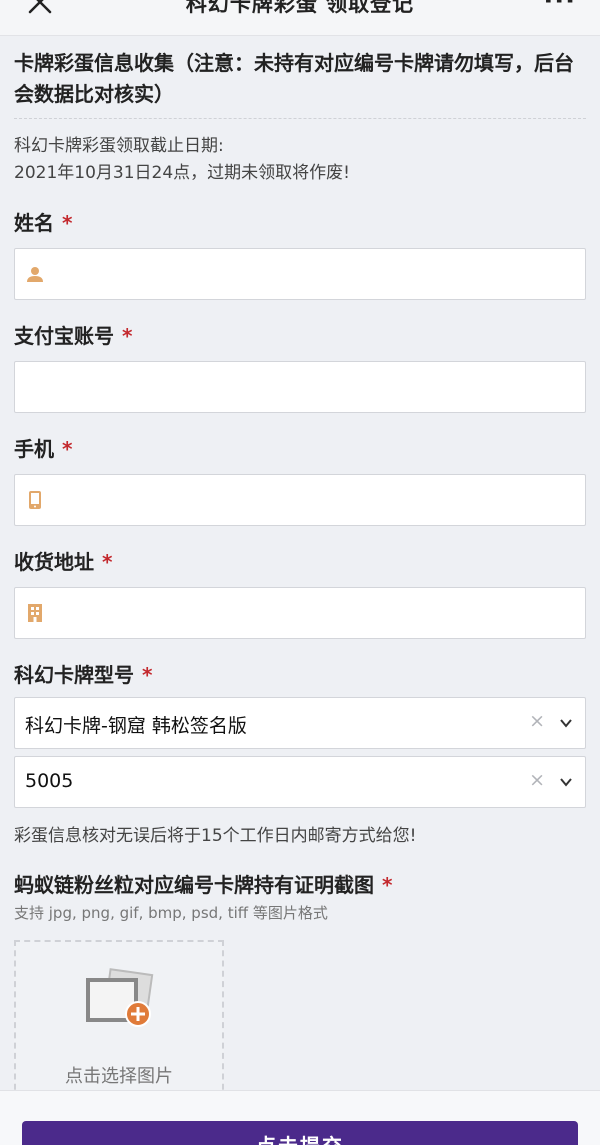  I want to click on address-field-group: 收货地址 *, so click(300, 594).